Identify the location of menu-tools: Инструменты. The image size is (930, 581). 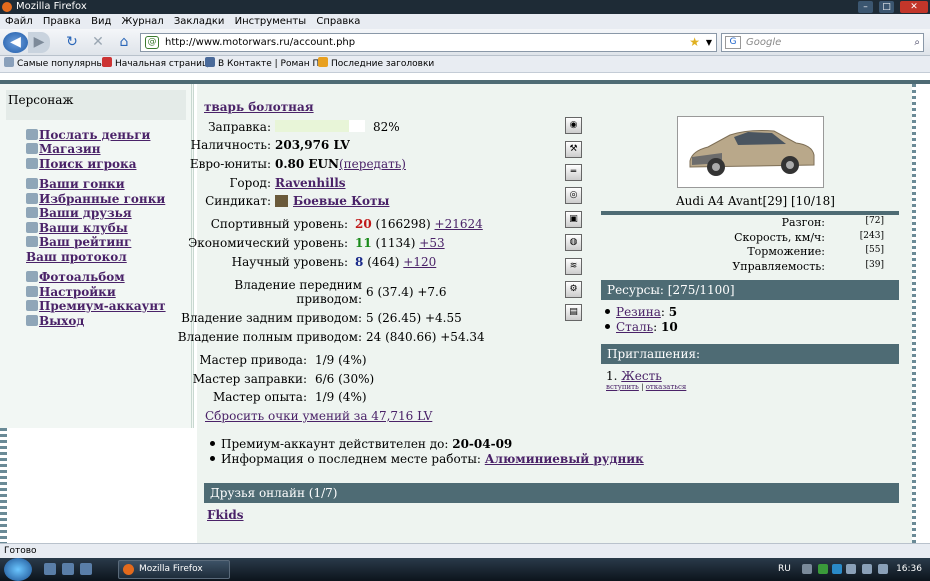
(271, 21).